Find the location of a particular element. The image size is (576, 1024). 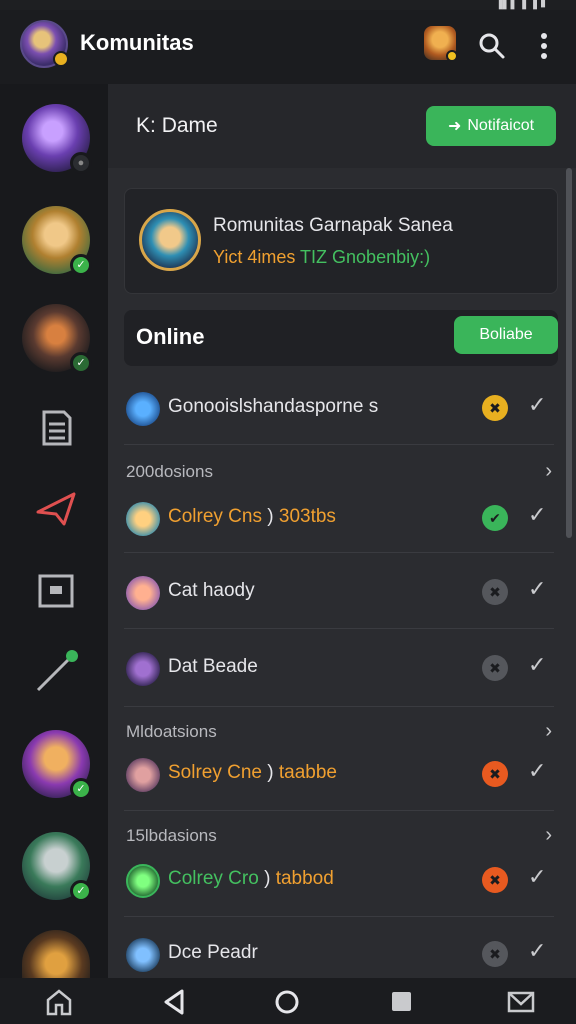

app-title: Komunitas is located at coordinates (137, 42).